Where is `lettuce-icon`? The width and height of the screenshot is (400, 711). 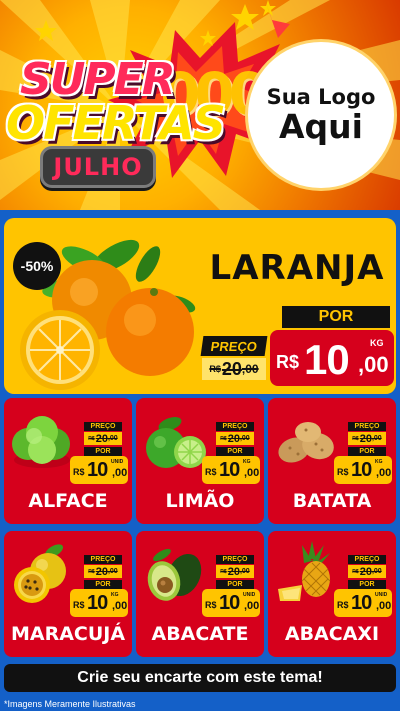 lettuce-icon is located at coordinates (41, 442).